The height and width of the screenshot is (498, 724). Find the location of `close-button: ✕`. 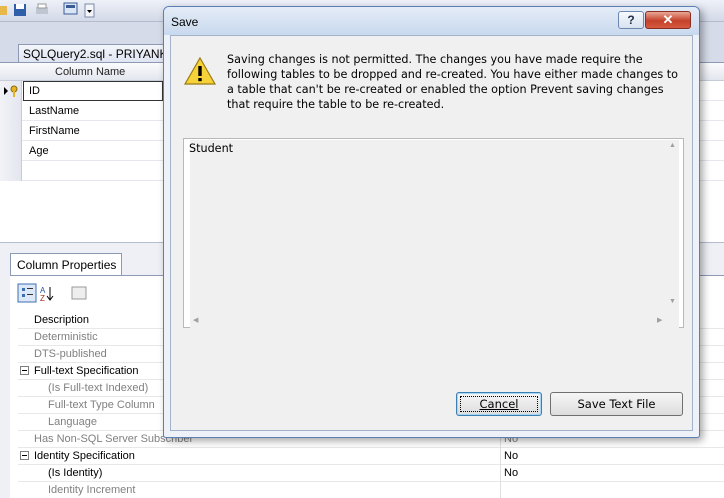

close-button: ✕ is located at coordinates (668, 20).